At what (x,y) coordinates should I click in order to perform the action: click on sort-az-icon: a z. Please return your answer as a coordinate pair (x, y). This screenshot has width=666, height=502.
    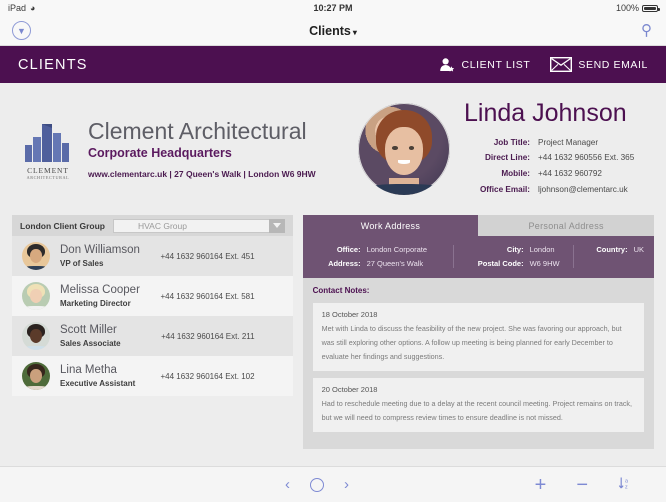
    Looking at the image, I should click on (625, 484).